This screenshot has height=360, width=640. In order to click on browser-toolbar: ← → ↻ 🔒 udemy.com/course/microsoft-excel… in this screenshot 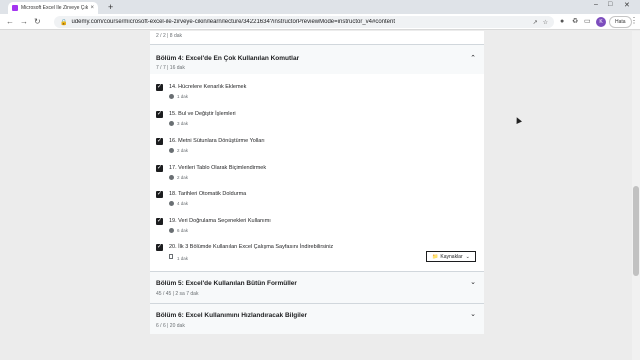, I will do `click(320, 22)`.